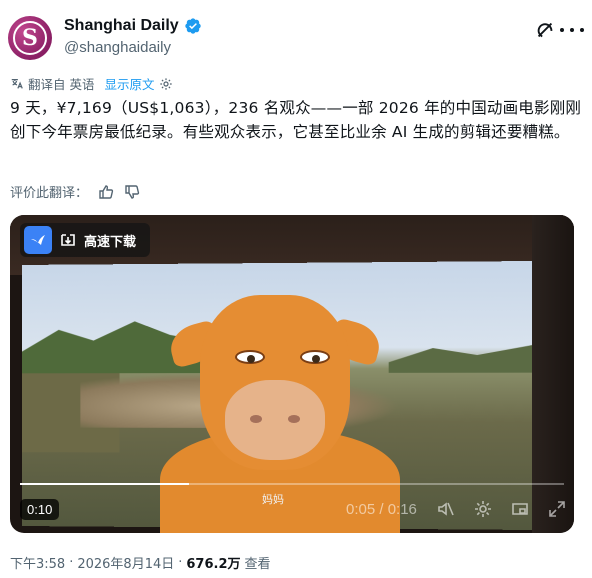 This screenshot has width=592, height=578. Describe the element at coordinates (37, 562) in the screenshot. I see `post-time: 下午3:58` at that location.